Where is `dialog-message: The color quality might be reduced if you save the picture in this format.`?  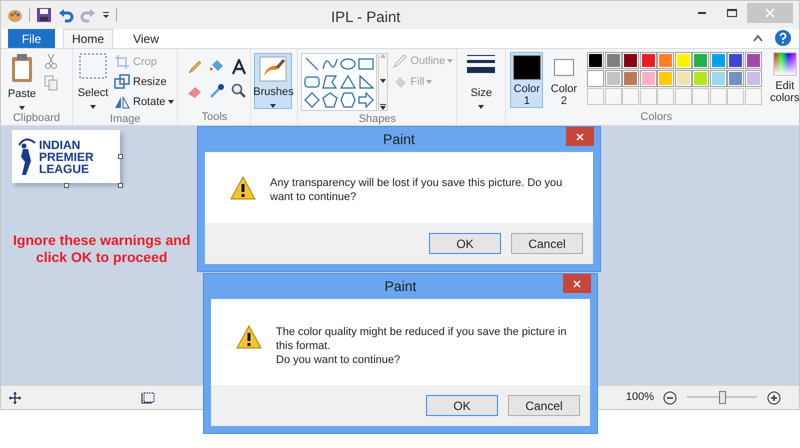
dialog-message: The color quality might be reduced if you save the picture in this format. is located at coordinates (422, 339).